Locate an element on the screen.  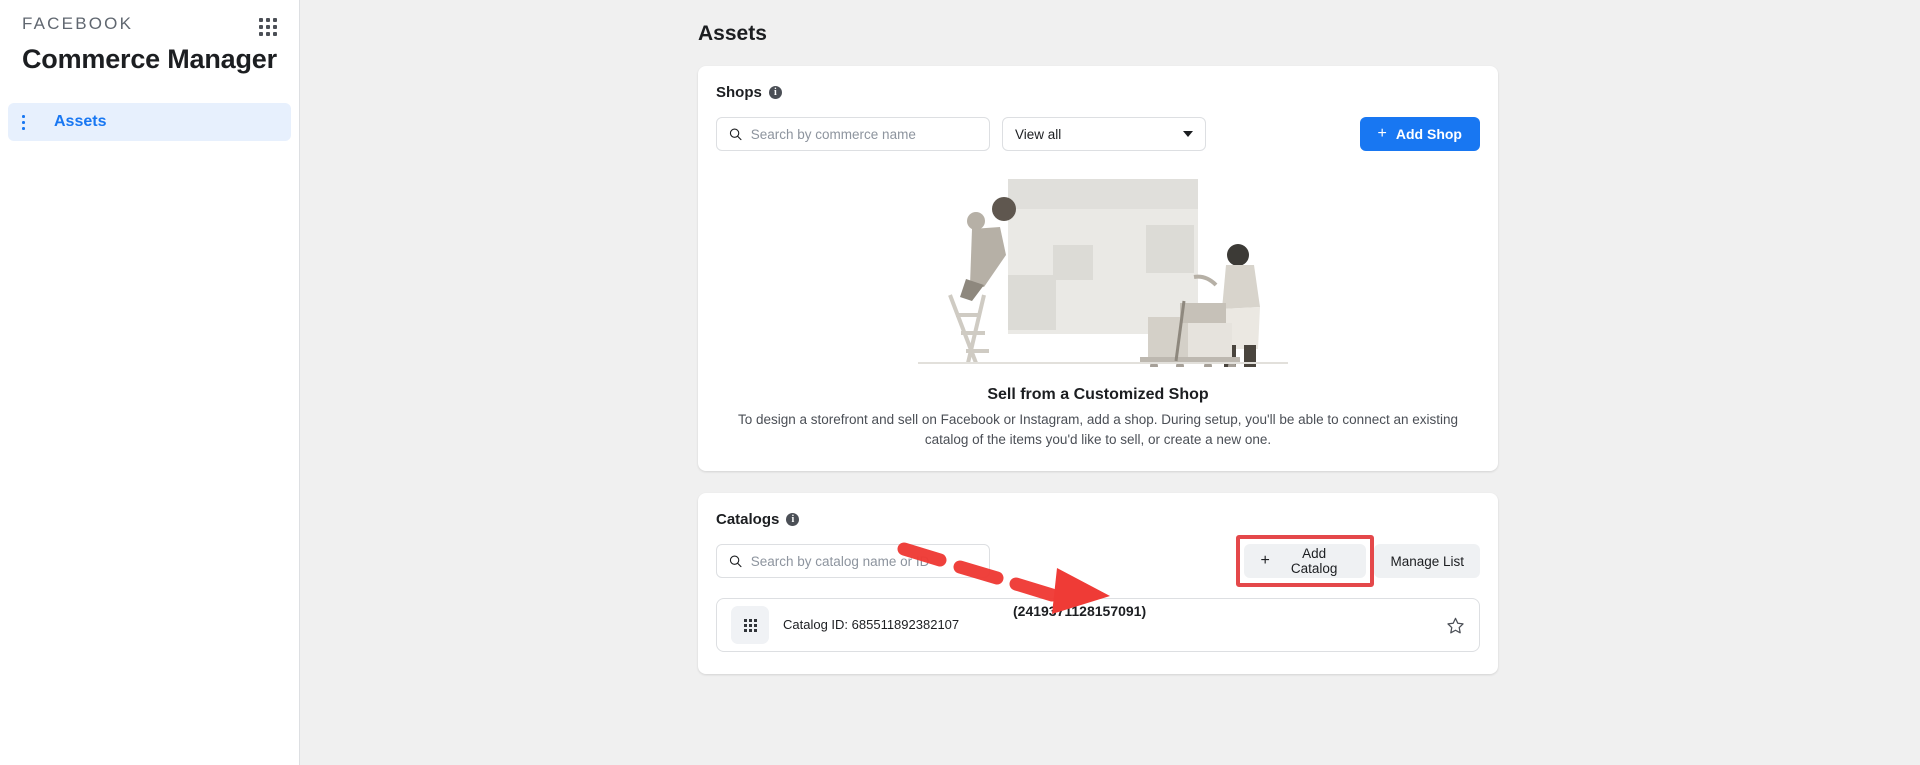
star-outline-icon is located at coordinates (1455, 625).